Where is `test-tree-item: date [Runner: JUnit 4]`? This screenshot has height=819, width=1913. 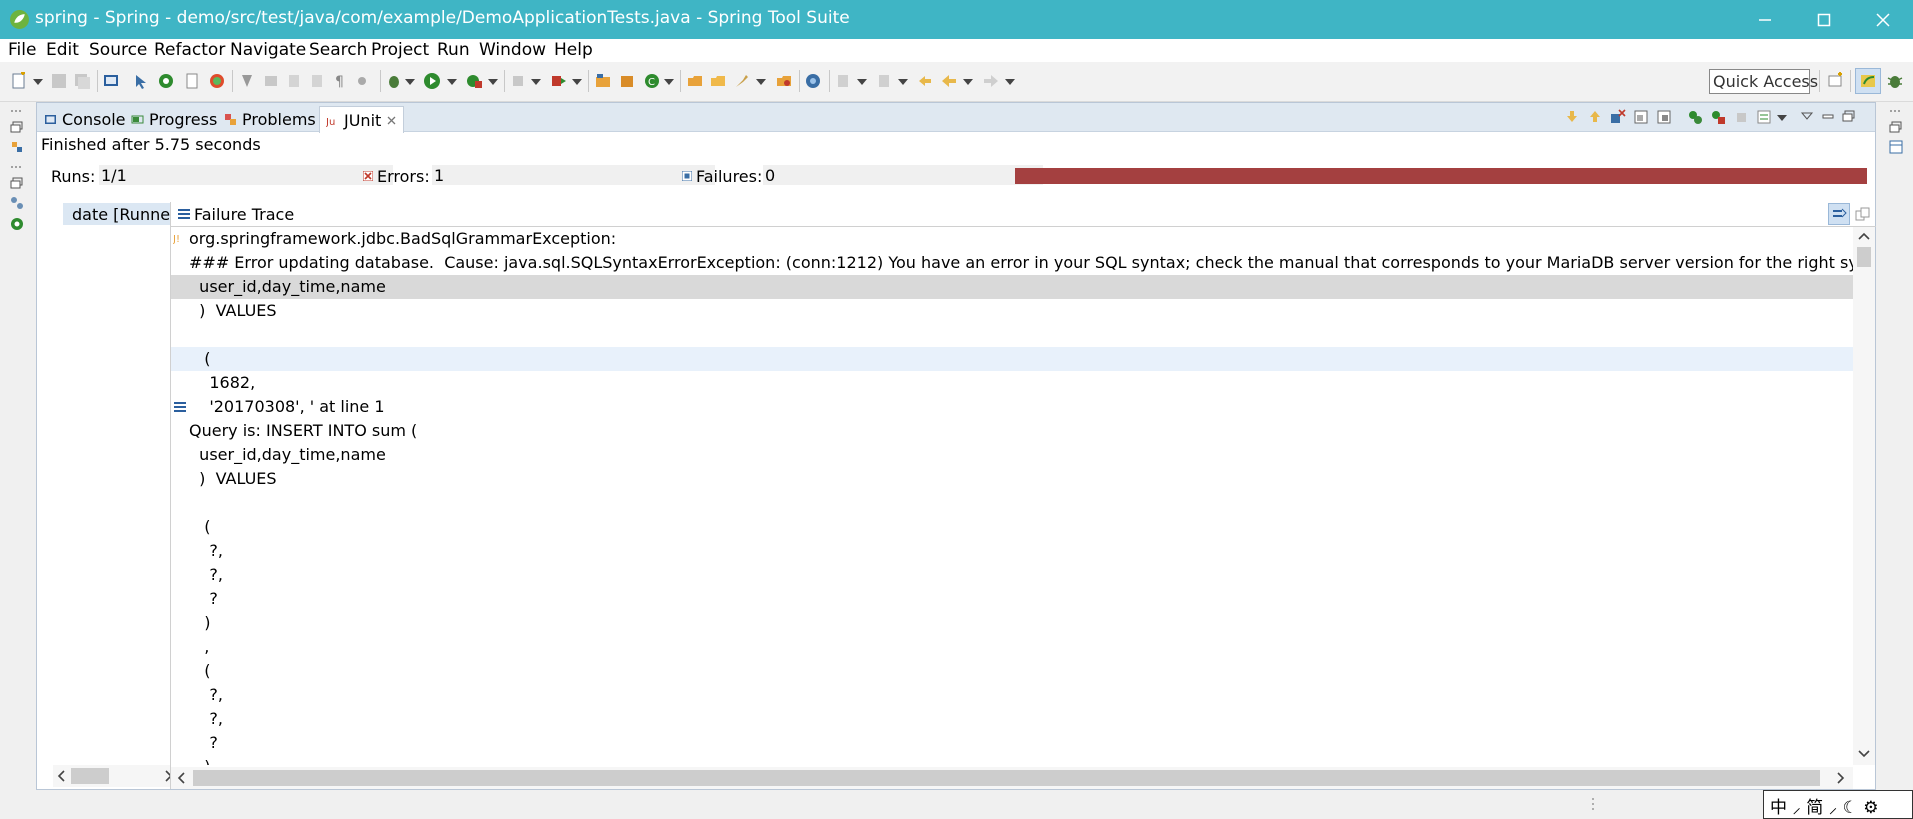
test-tree-item: date [Runner: JUnit 4] is located at coordinates (121, 214).